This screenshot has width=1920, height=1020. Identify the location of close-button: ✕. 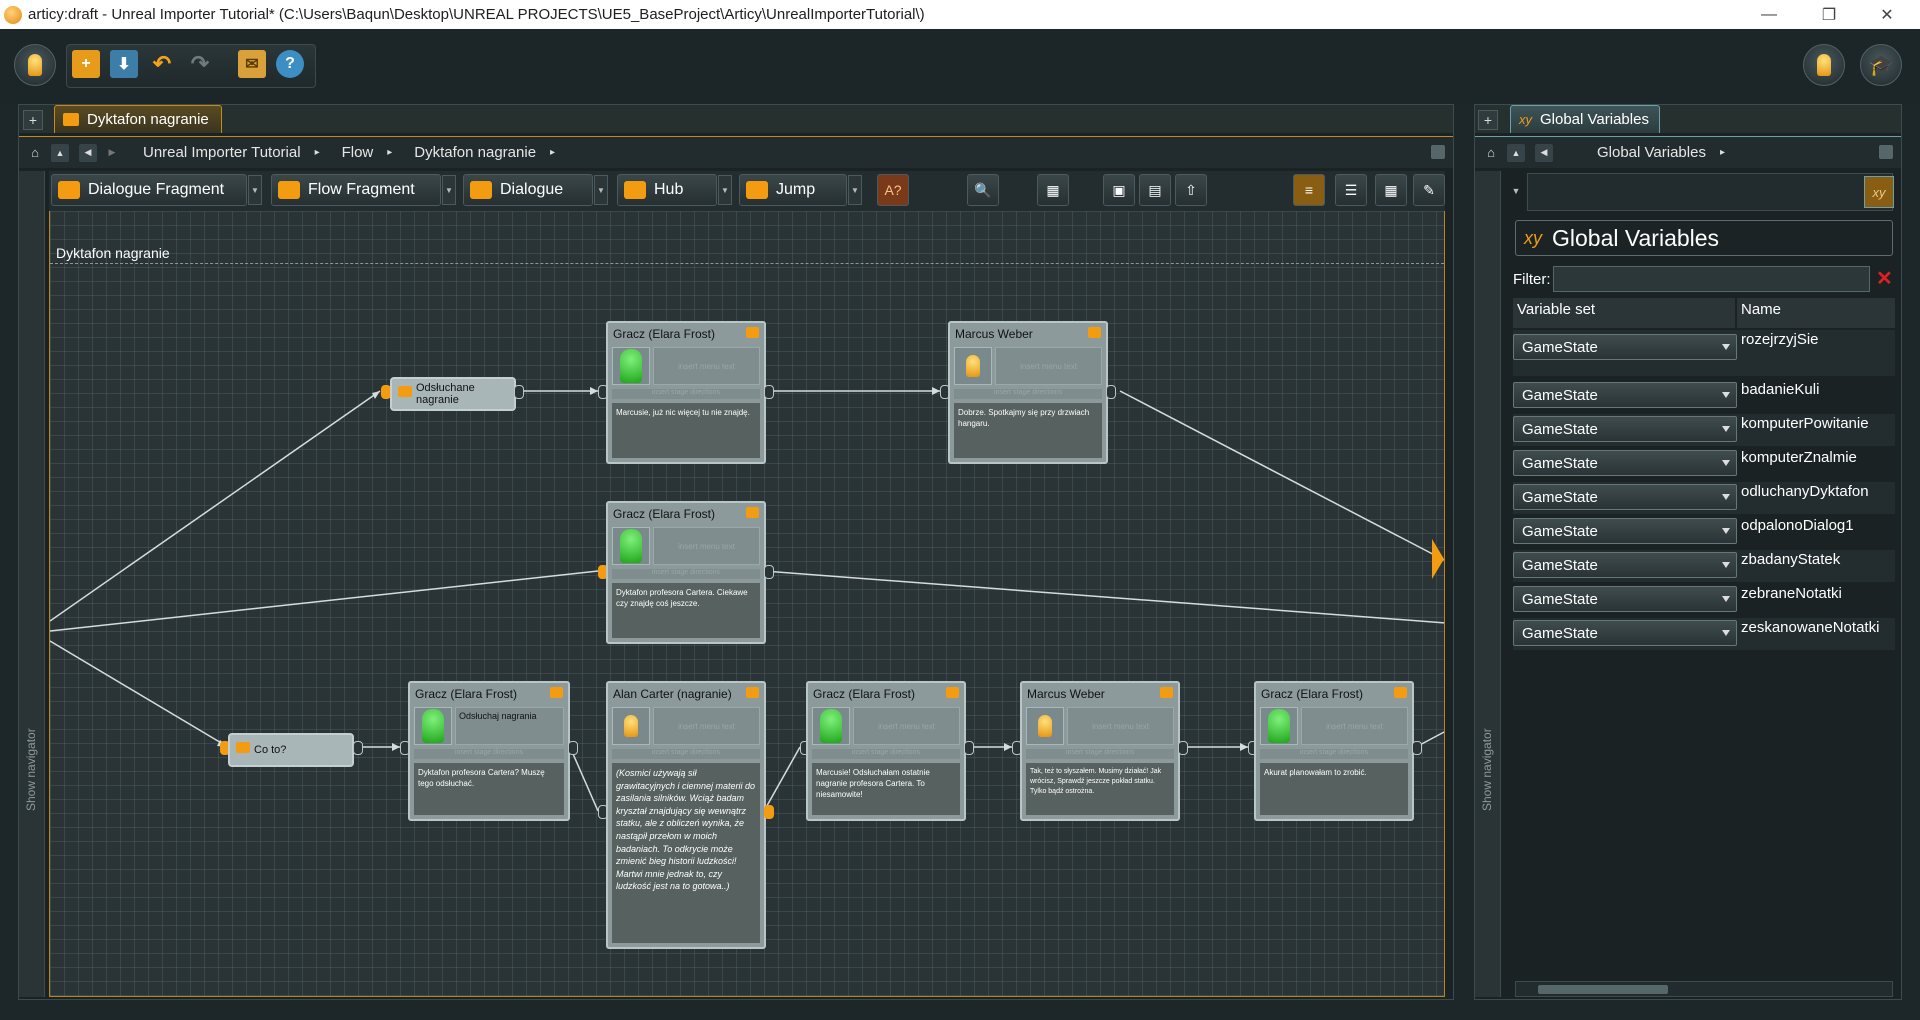
(1887, 14).